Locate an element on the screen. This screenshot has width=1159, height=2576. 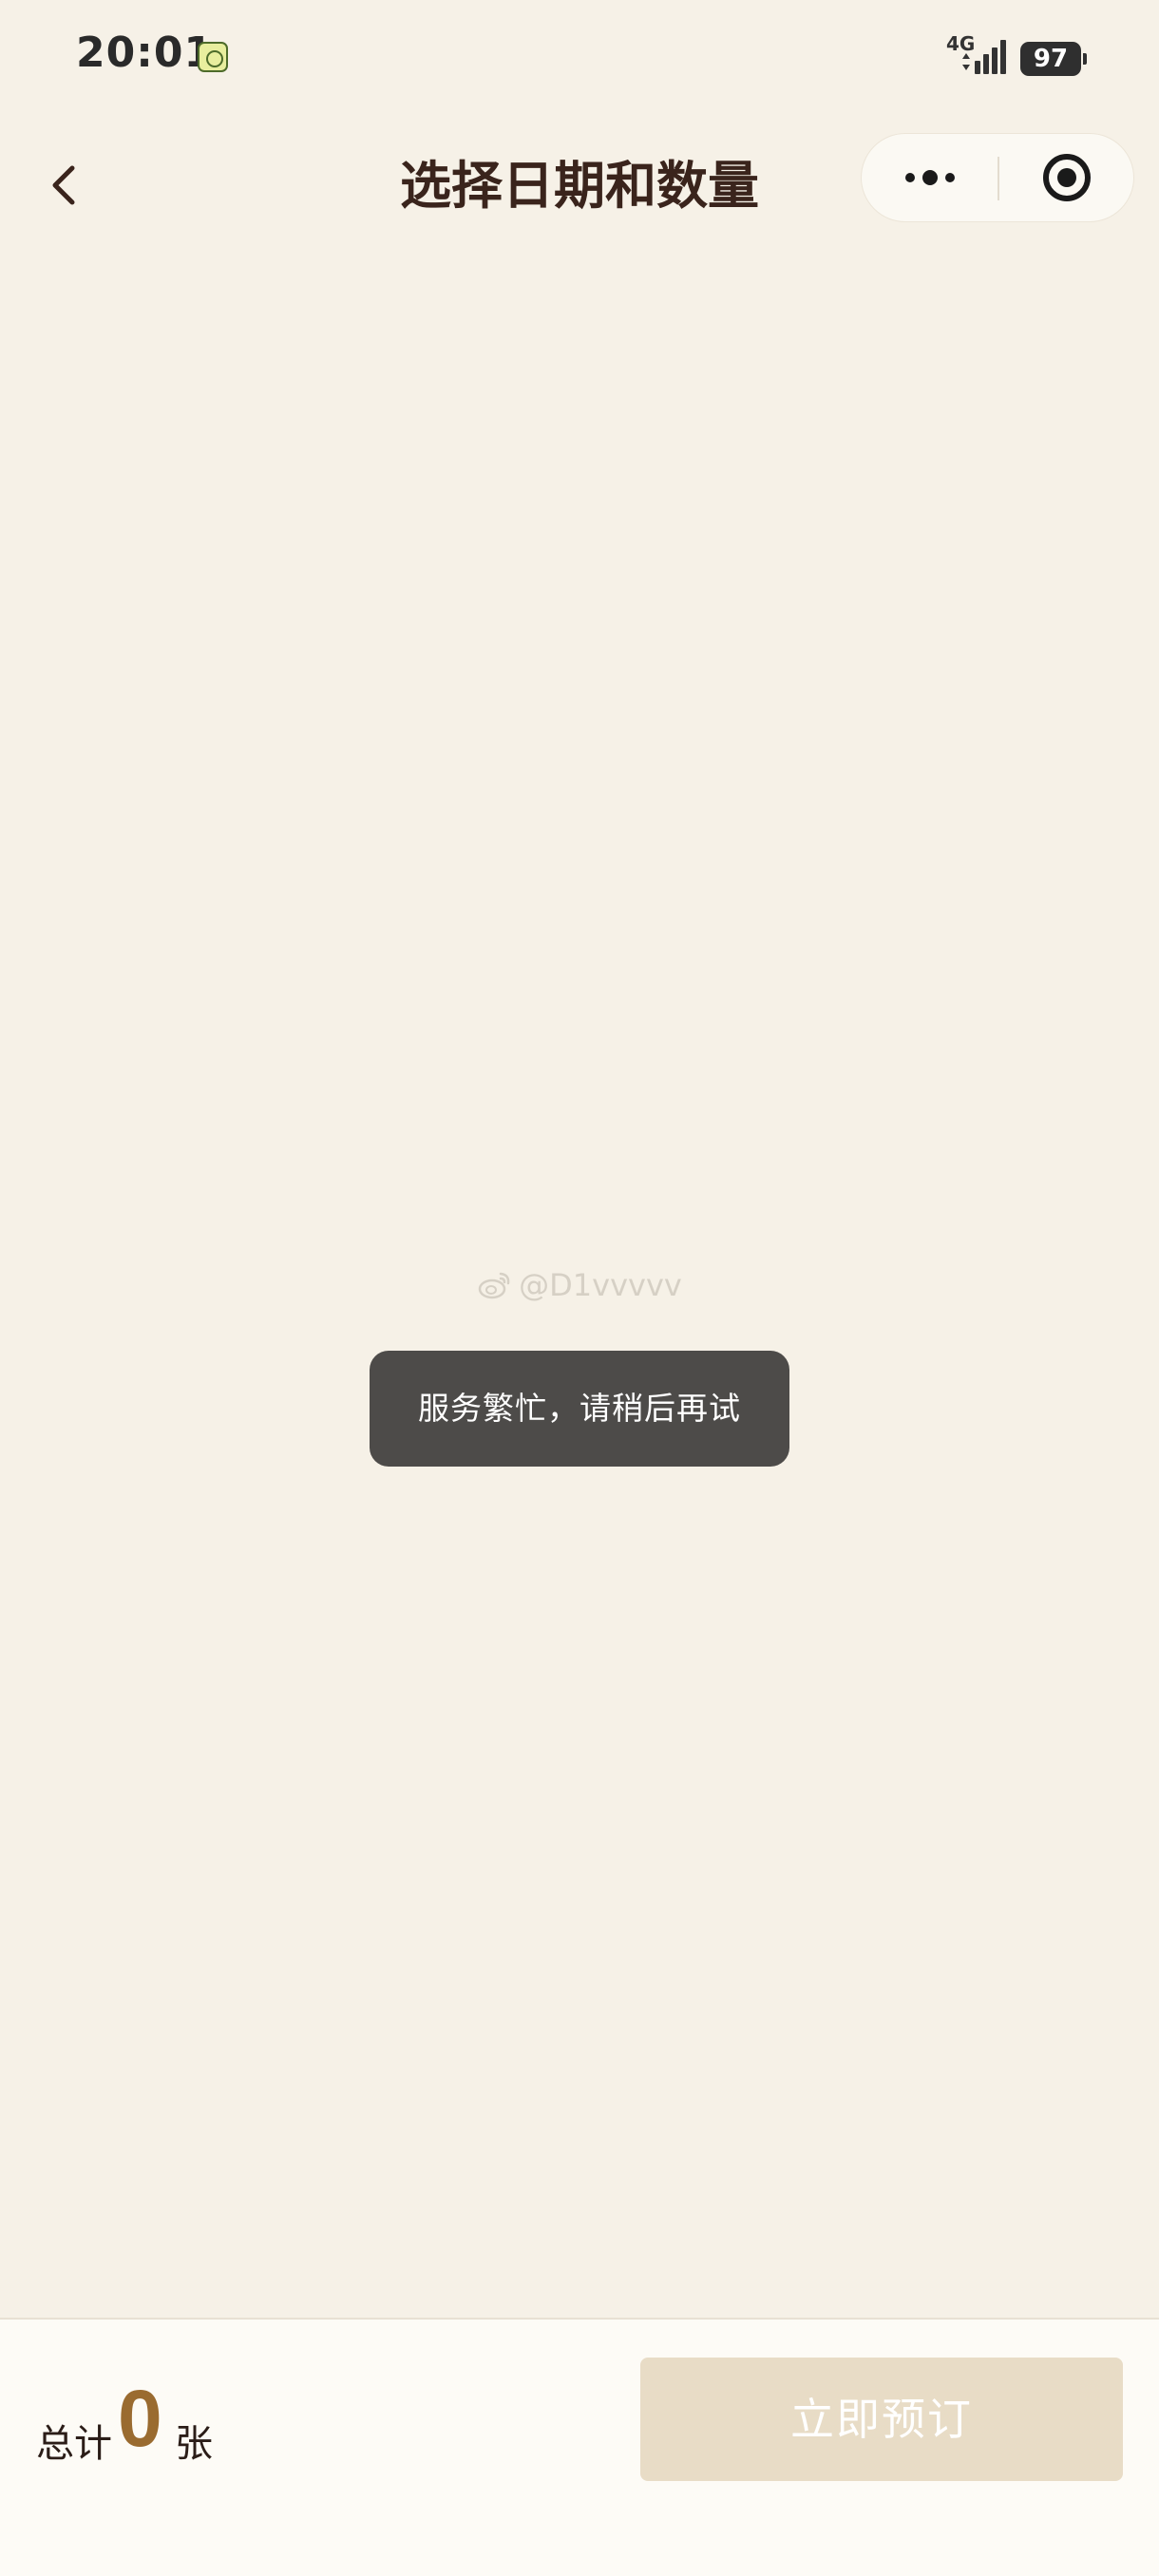
error-toast: 服务繁忙，请稍后再试 is located at coordinates (579, 1409).